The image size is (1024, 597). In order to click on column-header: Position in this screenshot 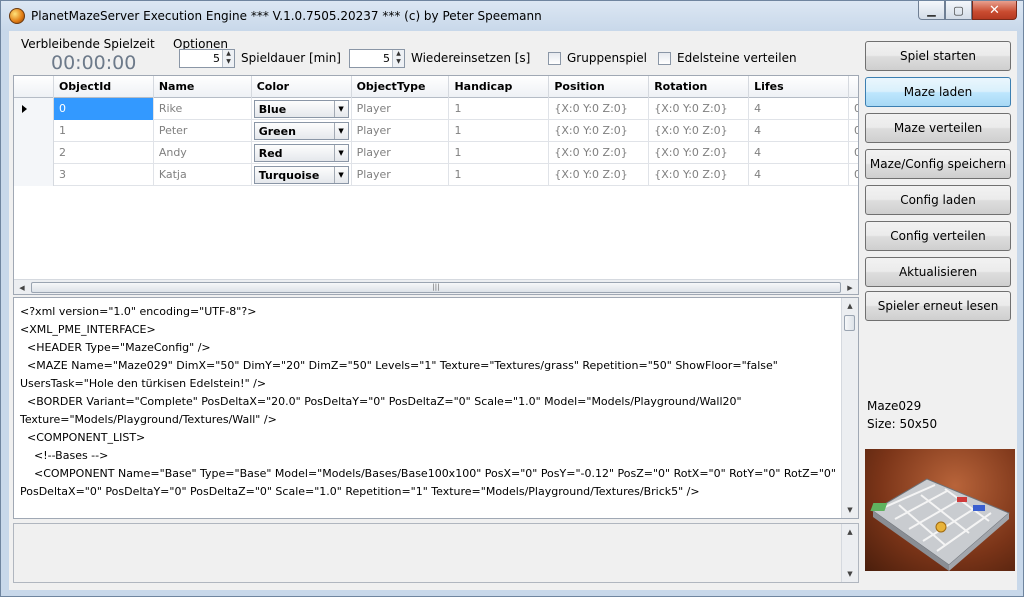, I will do `click(599, 87)`.